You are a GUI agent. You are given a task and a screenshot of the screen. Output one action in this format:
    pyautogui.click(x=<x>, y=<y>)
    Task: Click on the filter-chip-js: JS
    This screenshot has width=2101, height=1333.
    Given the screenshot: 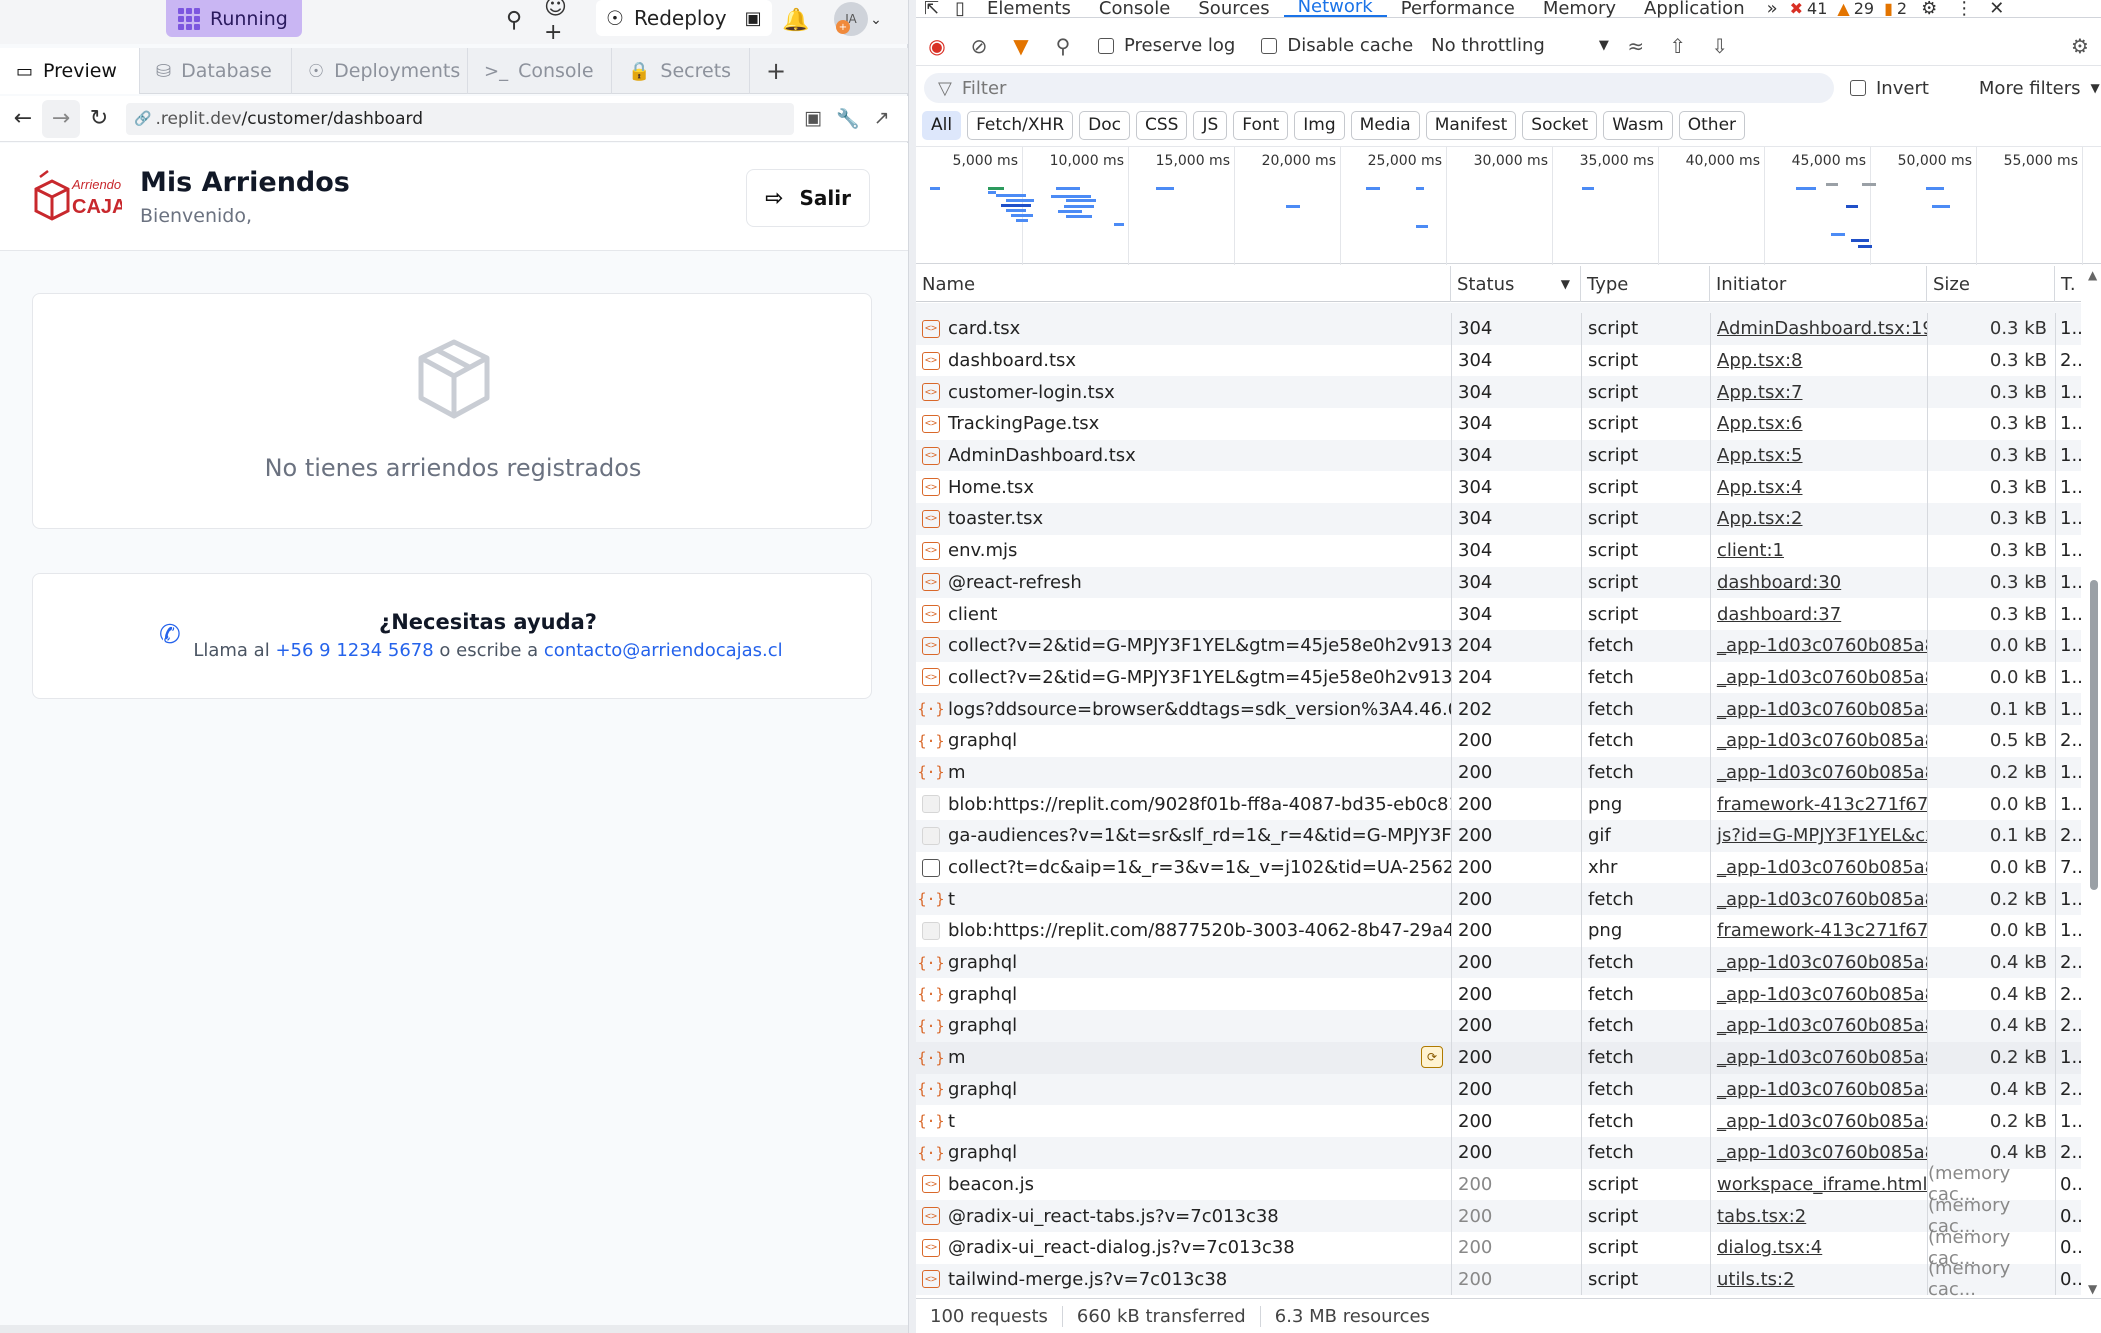 What is the action you would take?
    pyautogui.click(x=1210, y=125)
    